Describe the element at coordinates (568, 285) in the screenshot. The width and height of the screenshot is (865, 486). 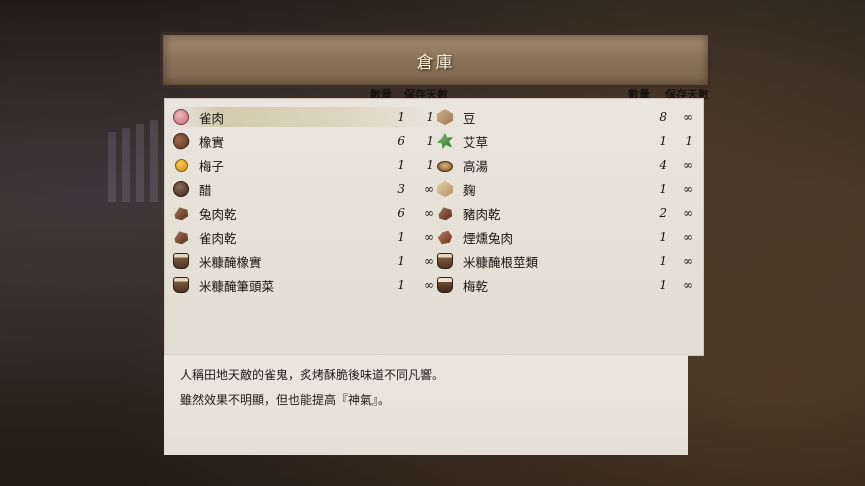
I see `inventory-item-dried-plum: 梅乾 1 ∞` at that location.